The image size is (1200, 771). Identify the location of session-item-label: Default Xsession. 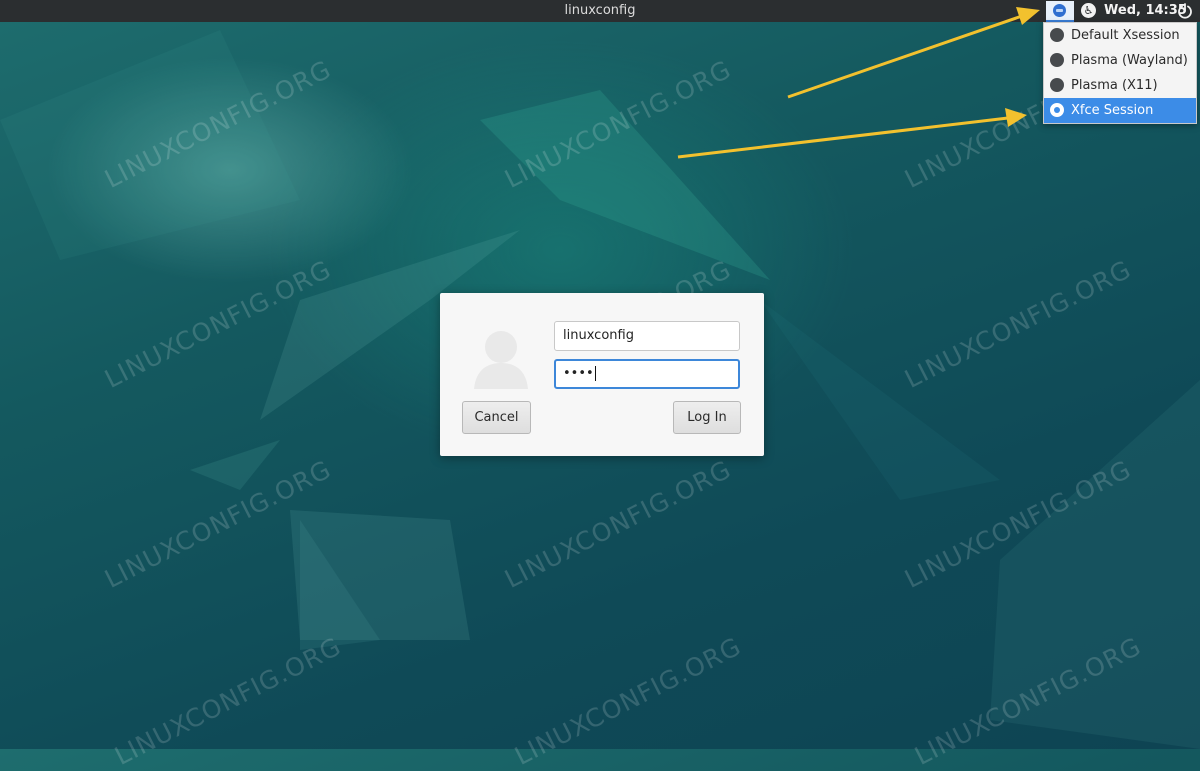
(1125, 35).